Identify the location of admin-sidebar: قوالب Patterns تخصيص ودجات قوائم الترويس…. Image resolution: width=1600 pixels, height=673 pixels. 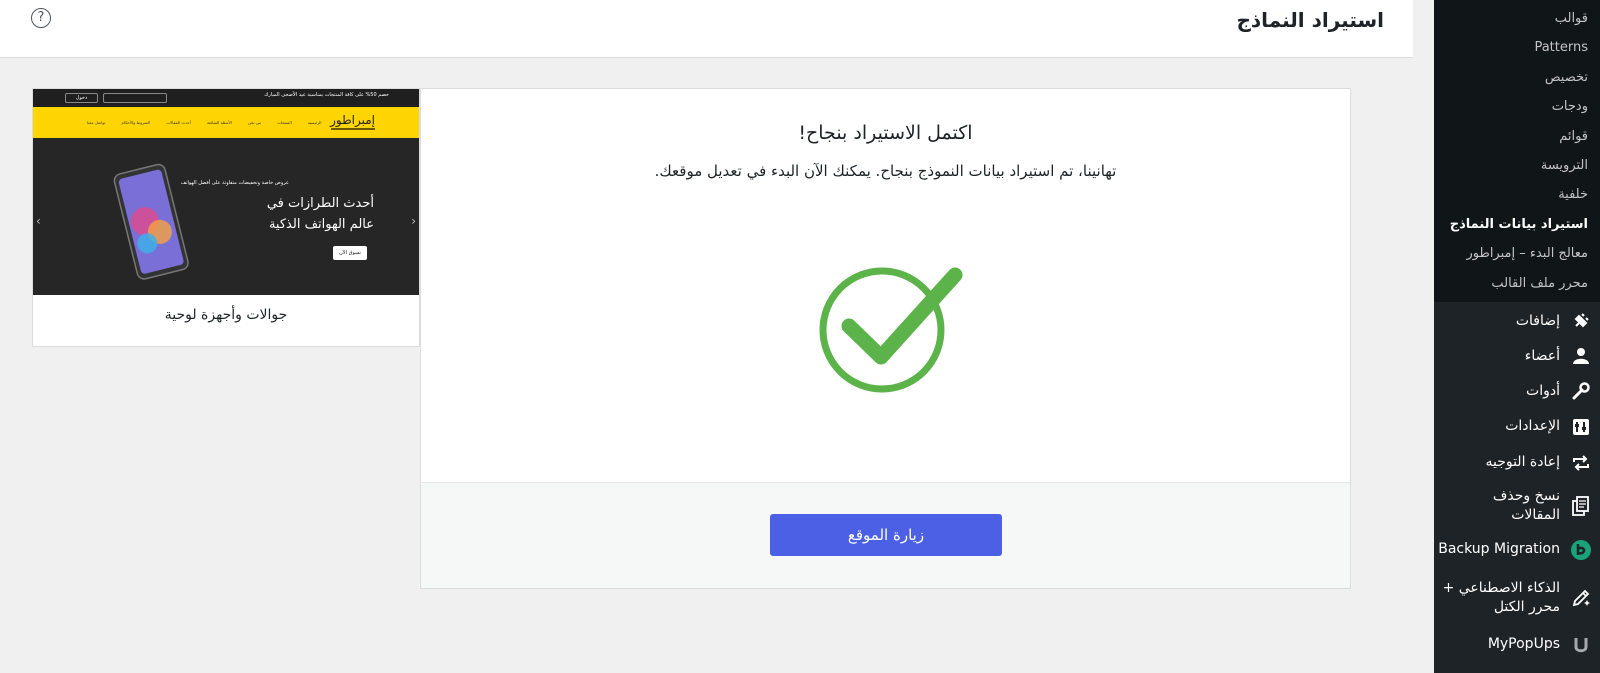
(1517, 336).